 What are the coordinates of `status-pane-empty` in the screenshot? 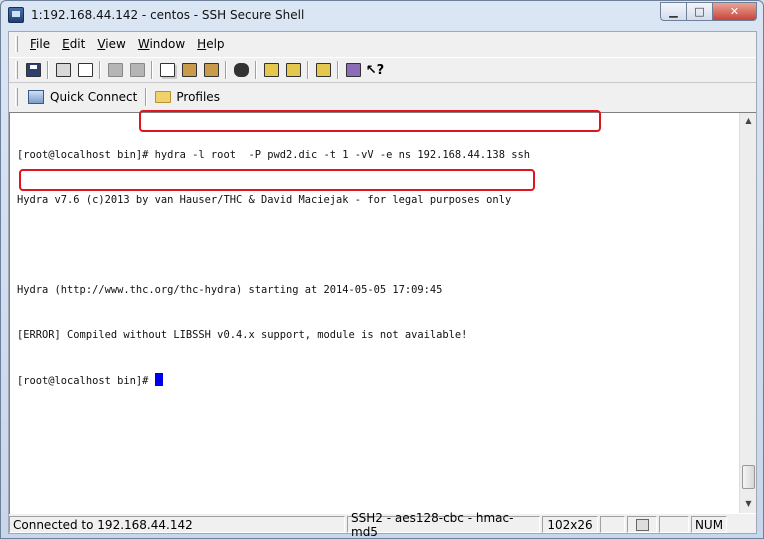 It's located at (612, 524).